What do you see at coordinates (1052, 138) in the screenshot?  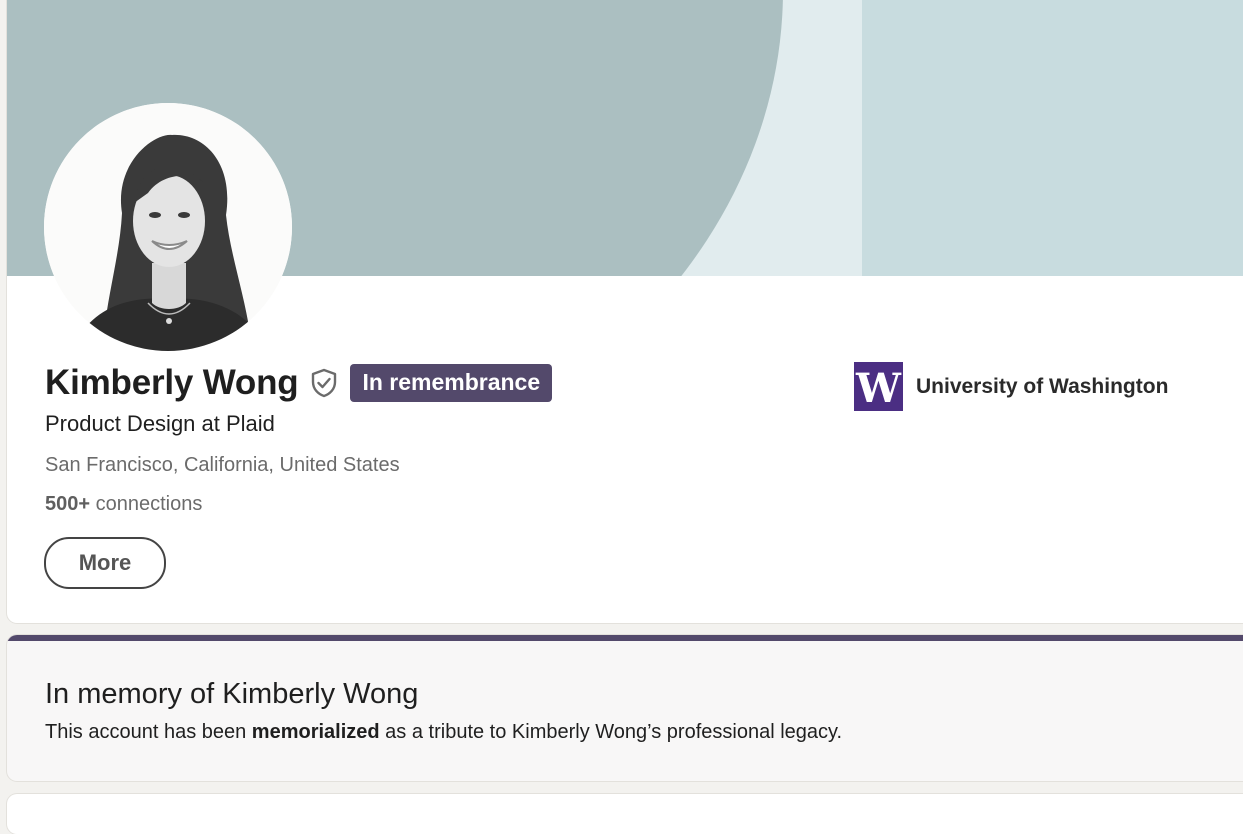 I see `banner-panel` at bounding box center [1052, 138].